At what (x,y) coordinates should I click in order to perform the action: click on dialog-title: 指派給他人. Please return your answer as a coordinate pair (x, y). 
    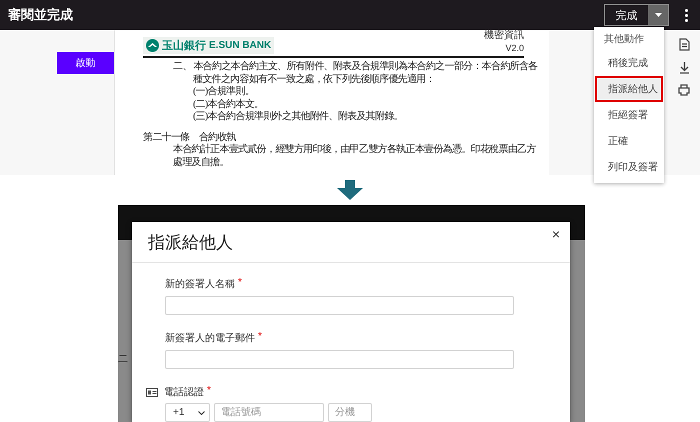
    Looking at the image, I should click on (190, 243).